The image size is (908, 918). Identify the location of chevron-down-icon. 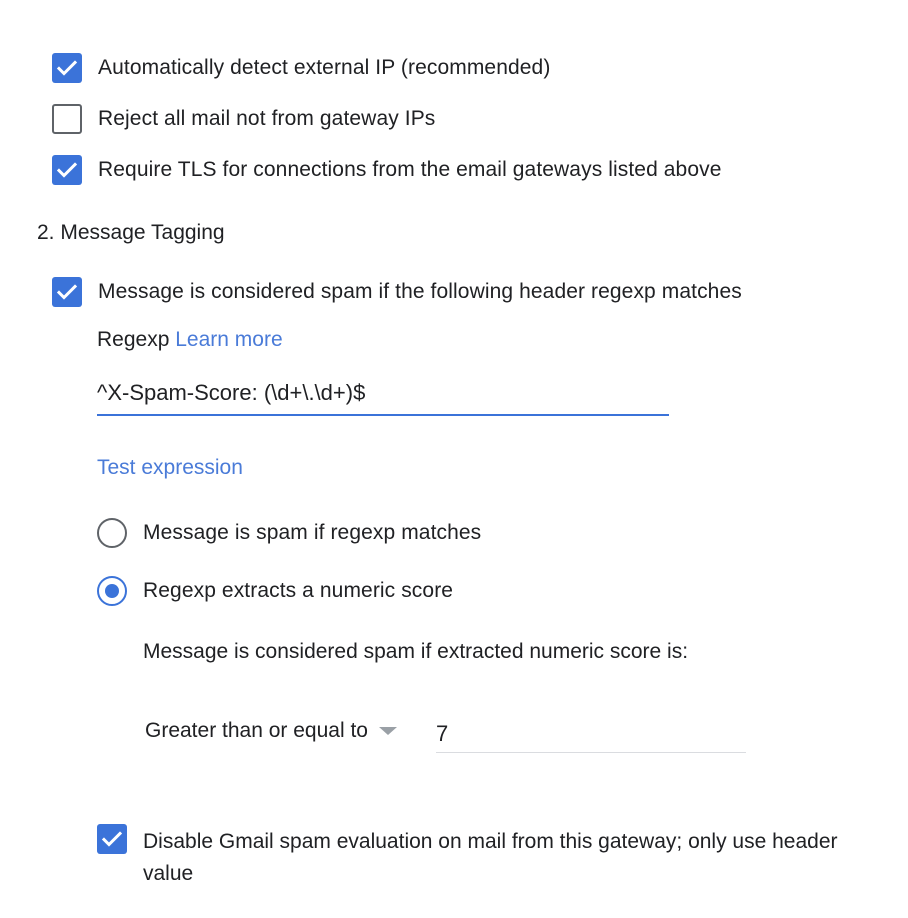
(387, 731).